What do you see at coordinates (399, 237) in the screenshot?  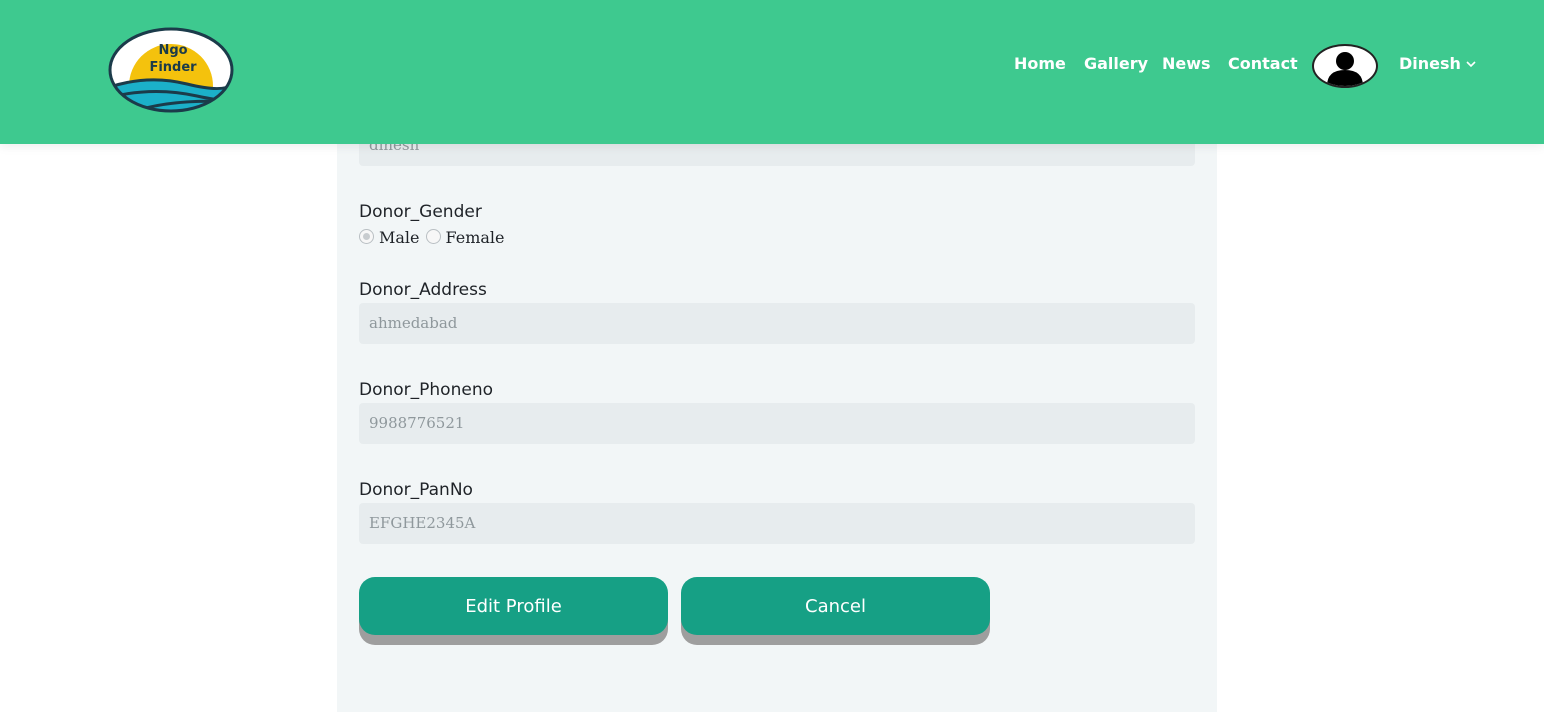 I see `male-radio-label: Male` at bounding box center [399, 237].